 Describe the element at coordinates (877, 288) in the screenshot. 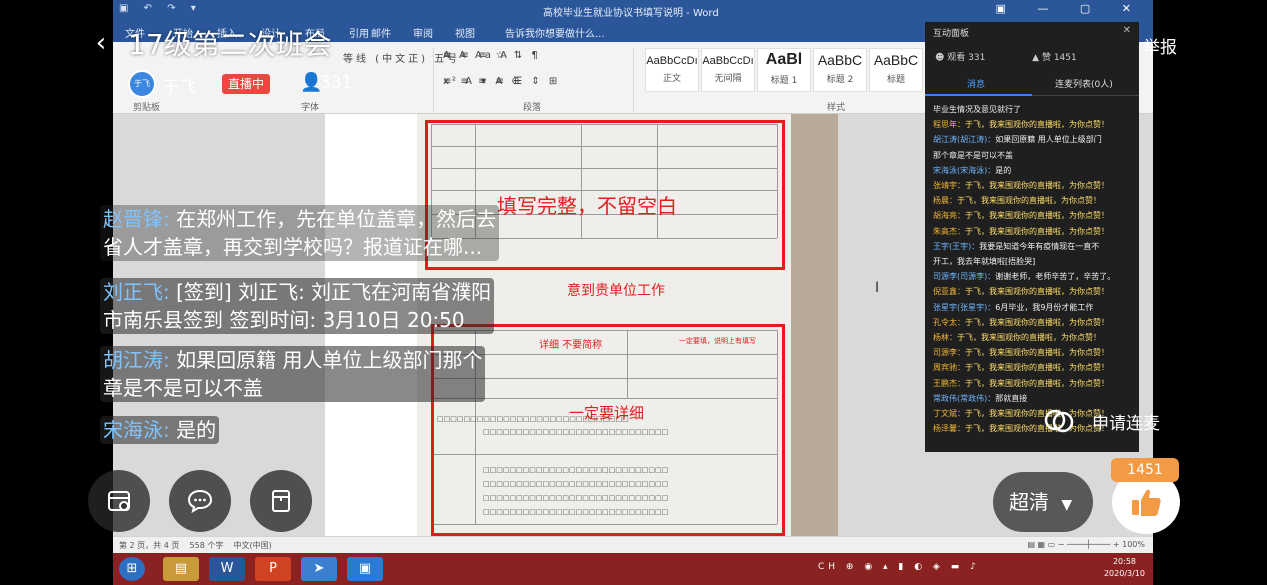

I see `text-cursor-icon: I` at that location.